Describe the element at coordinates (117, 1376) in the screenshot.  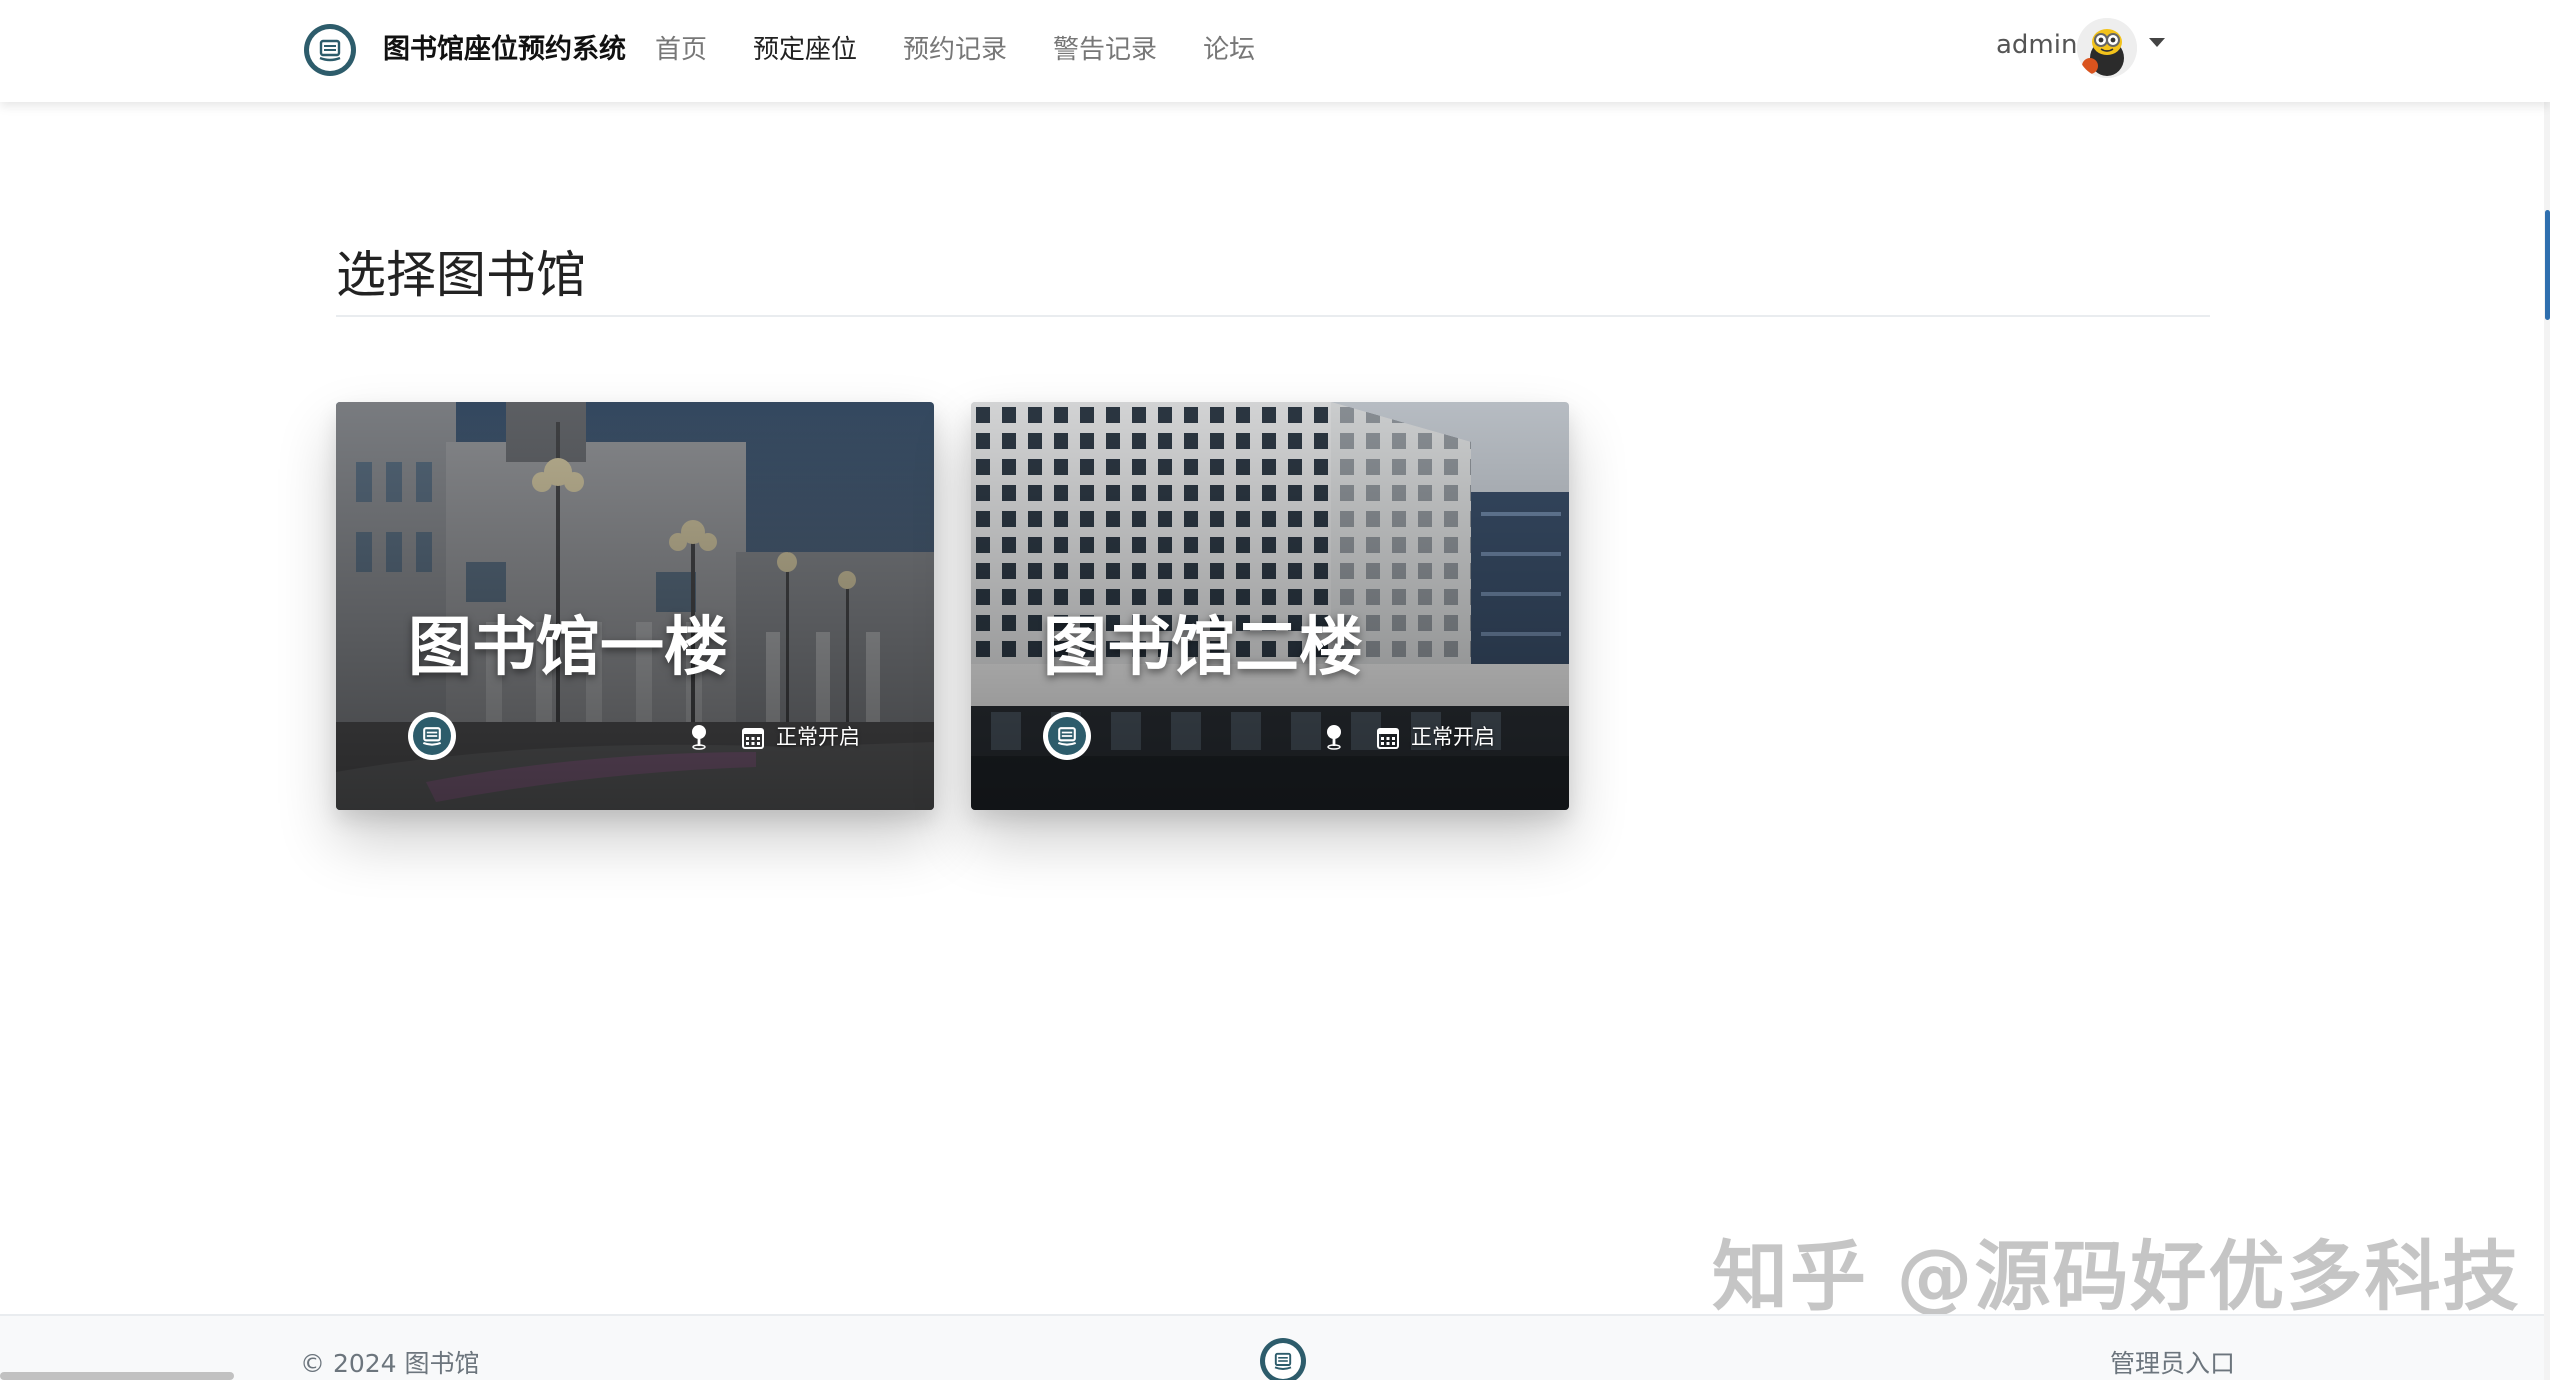
I see `horizontal-scrollbar` at that location.